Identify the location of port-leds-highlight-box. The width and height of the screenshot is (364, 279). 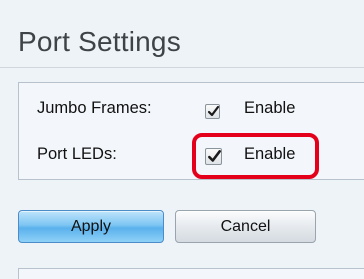
(255, 156).